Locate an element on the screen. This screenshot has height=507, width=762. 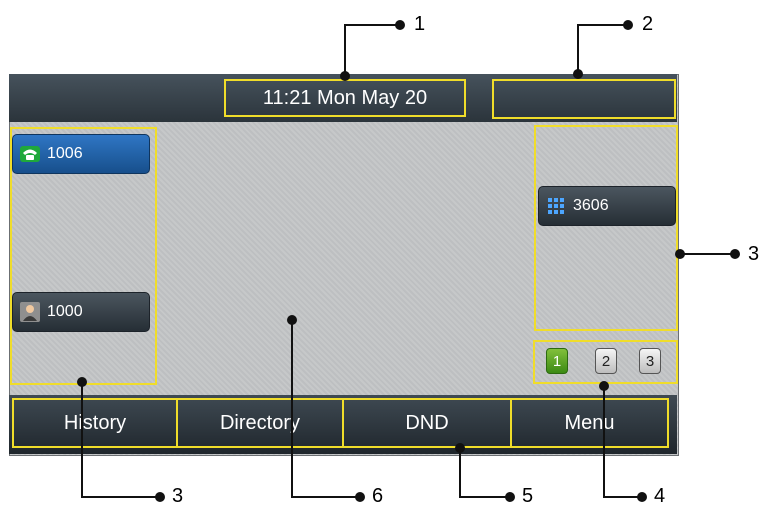
callout-number-right-keys: 3 is located at coordinates (754, 254).